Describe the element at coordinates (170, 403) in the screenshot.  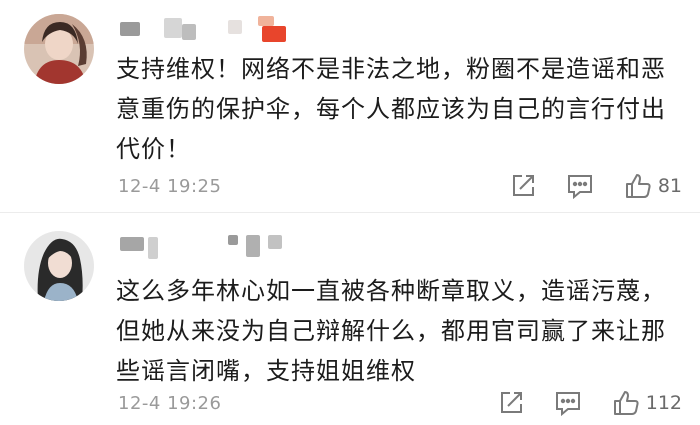
I see `comment-timestamp: 12-4 19:26` at that location.